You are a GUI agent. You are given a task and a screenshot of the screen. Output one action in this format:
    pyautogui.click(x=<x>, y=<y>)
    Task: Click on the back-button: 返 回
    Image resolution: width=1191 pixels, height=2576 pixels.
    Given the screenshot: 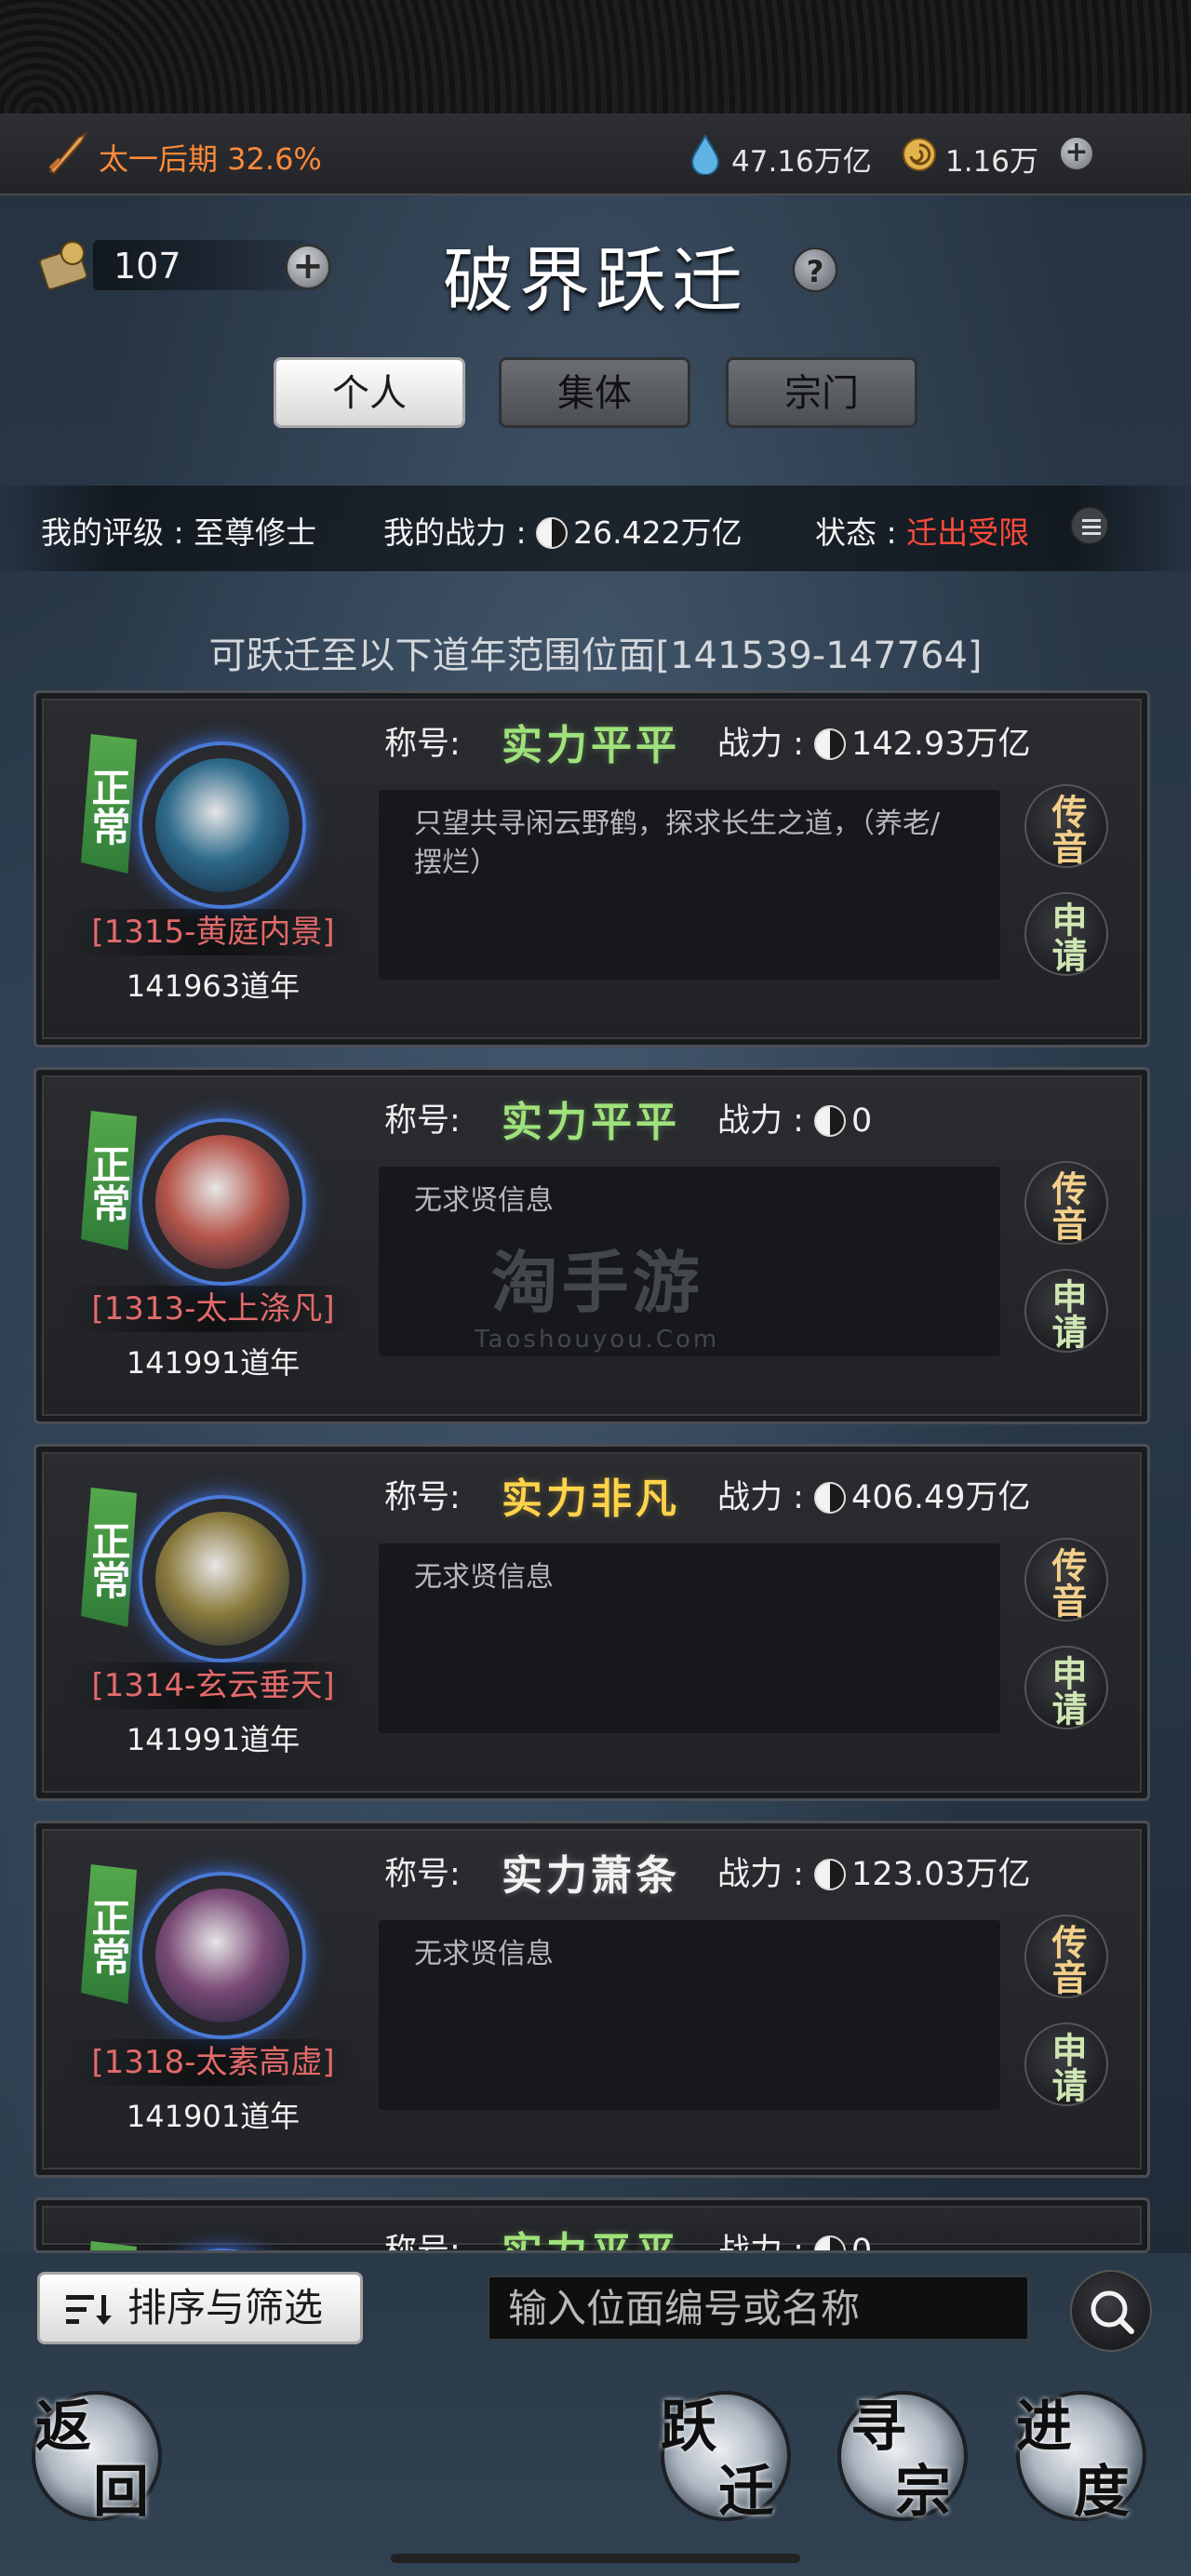 What is the action you would take?
    pyautogui.click(x=97, y=2458)
    